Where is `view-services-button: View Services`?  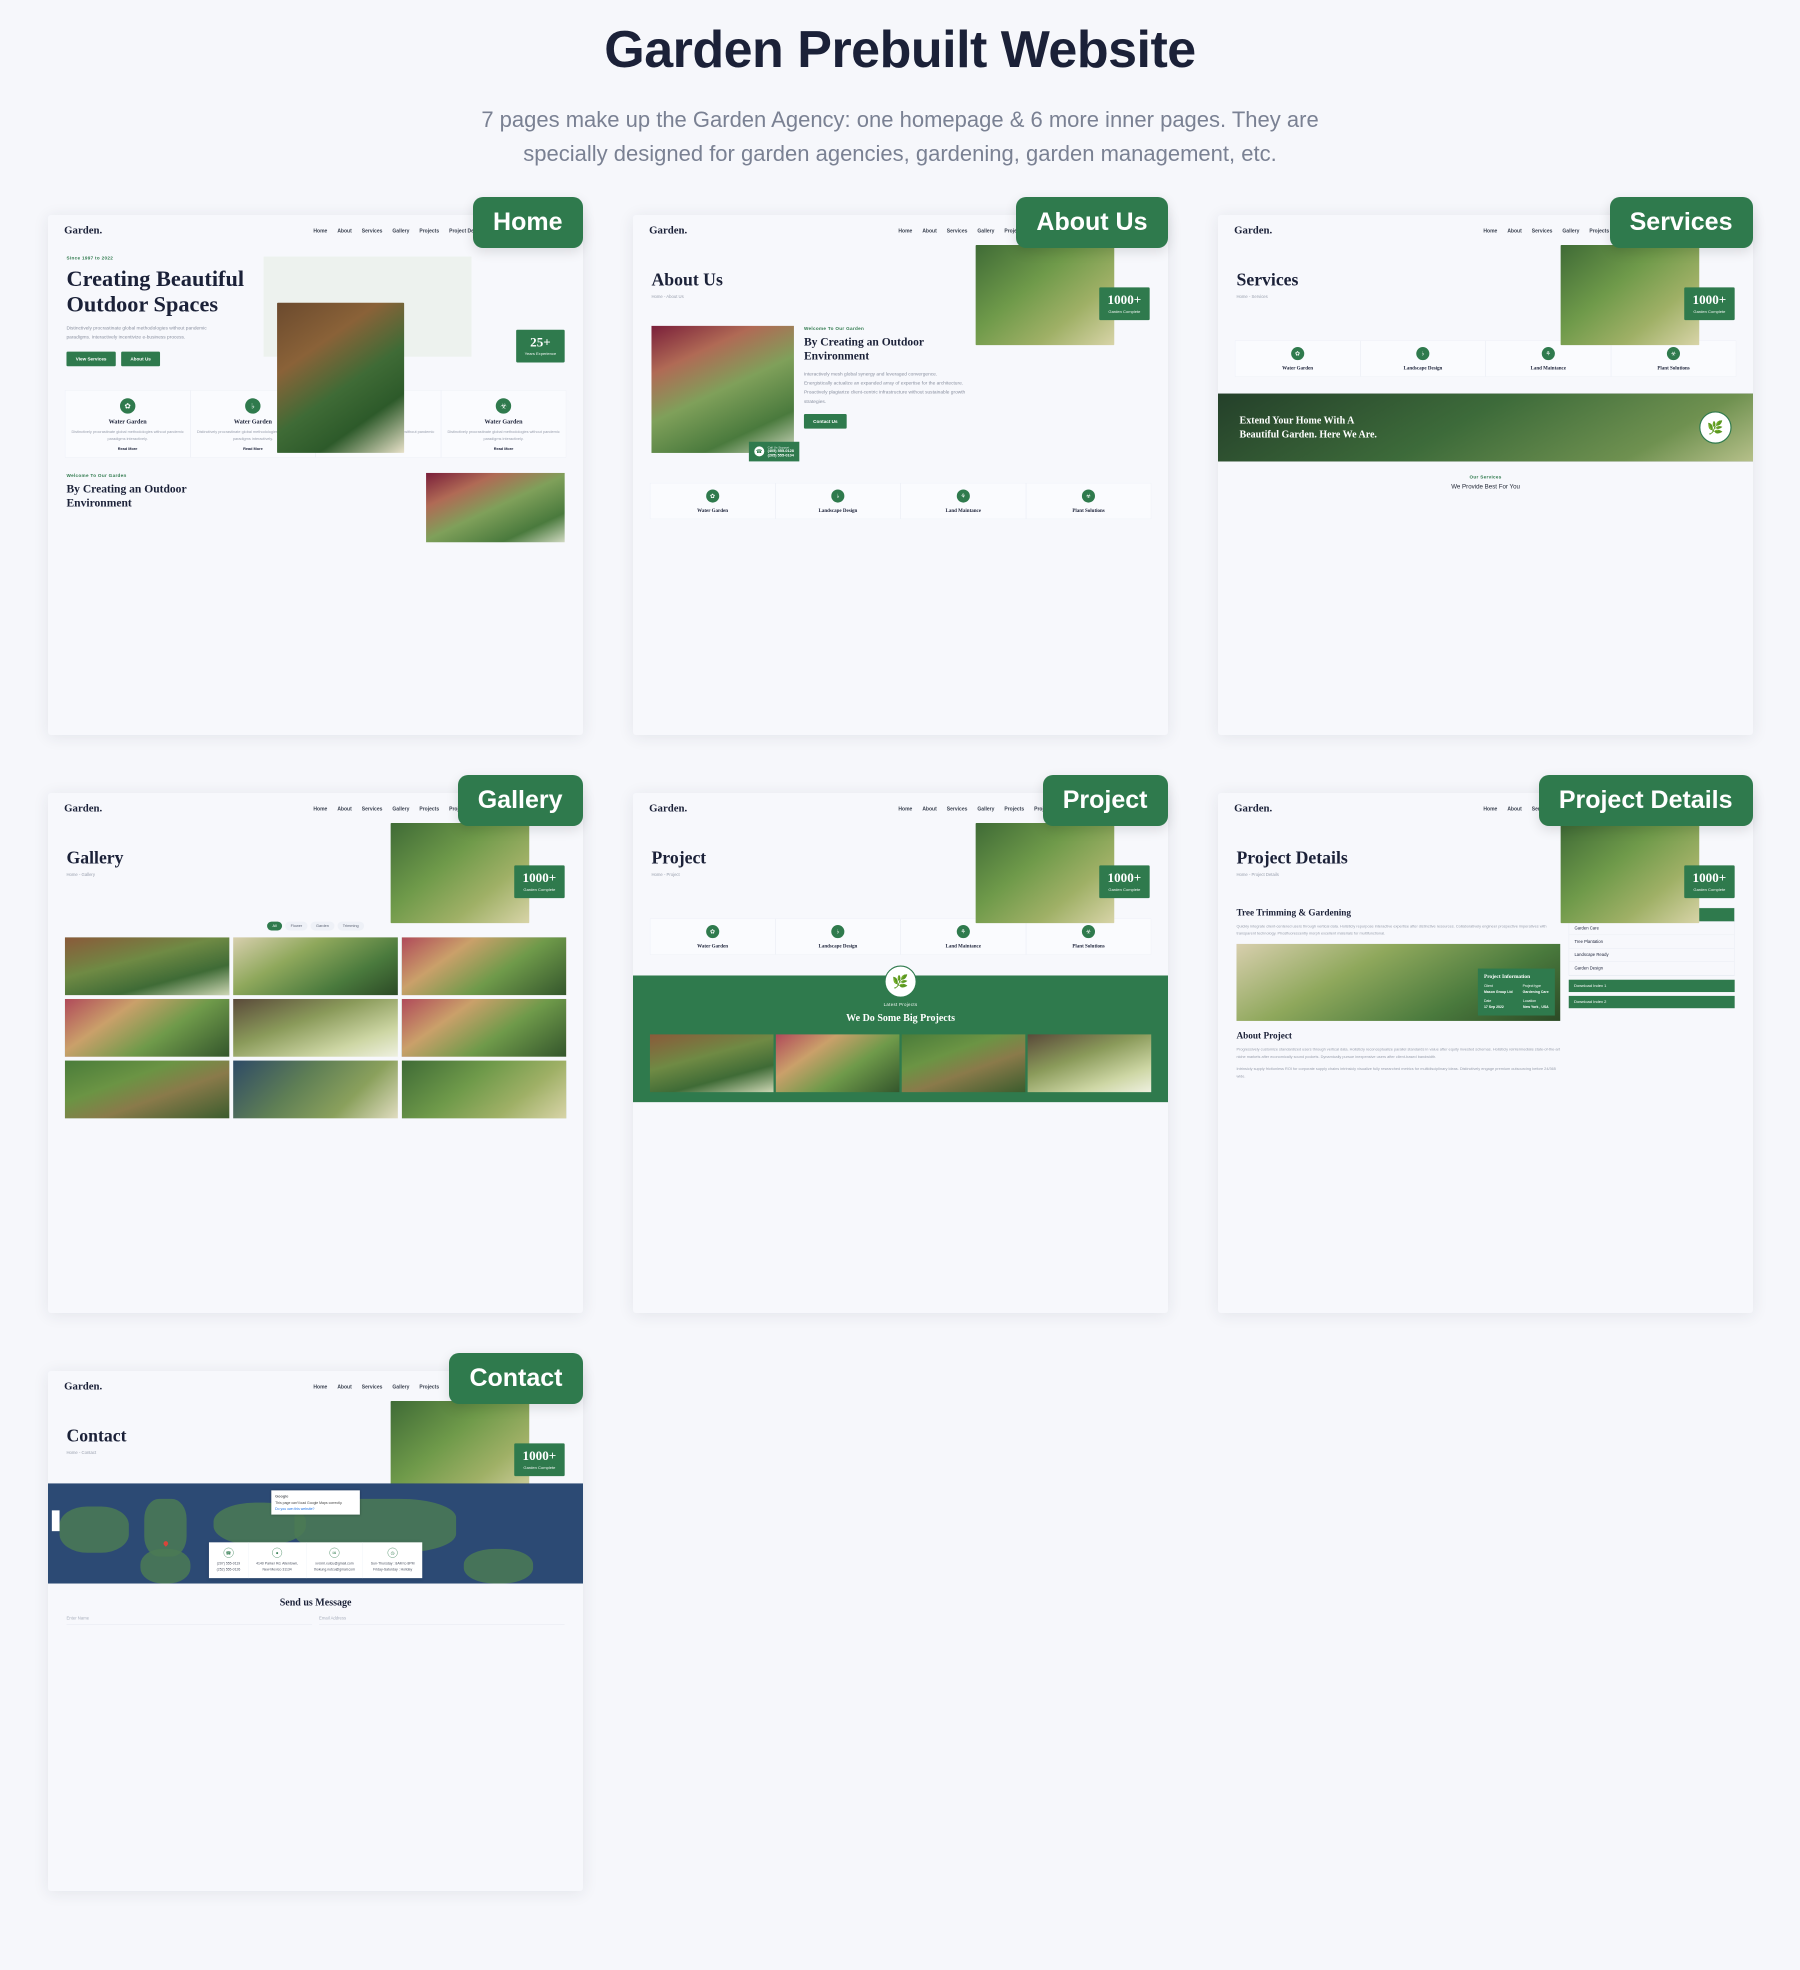
view-services-button: View Services is located at coordinates (90, 359).